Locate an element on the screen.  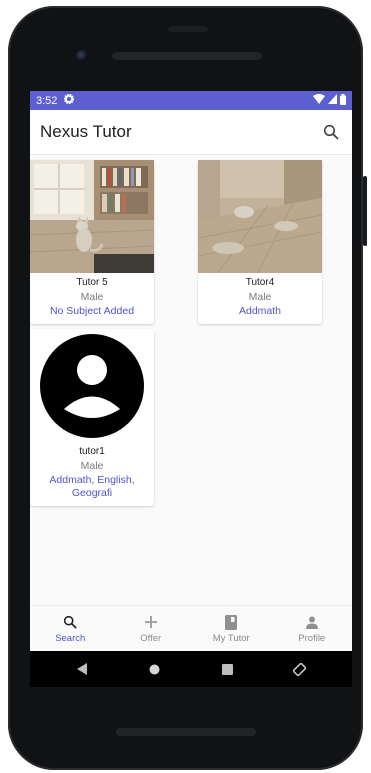
nav-my-tutor: My Tutor is located at coordinates (231, 628).